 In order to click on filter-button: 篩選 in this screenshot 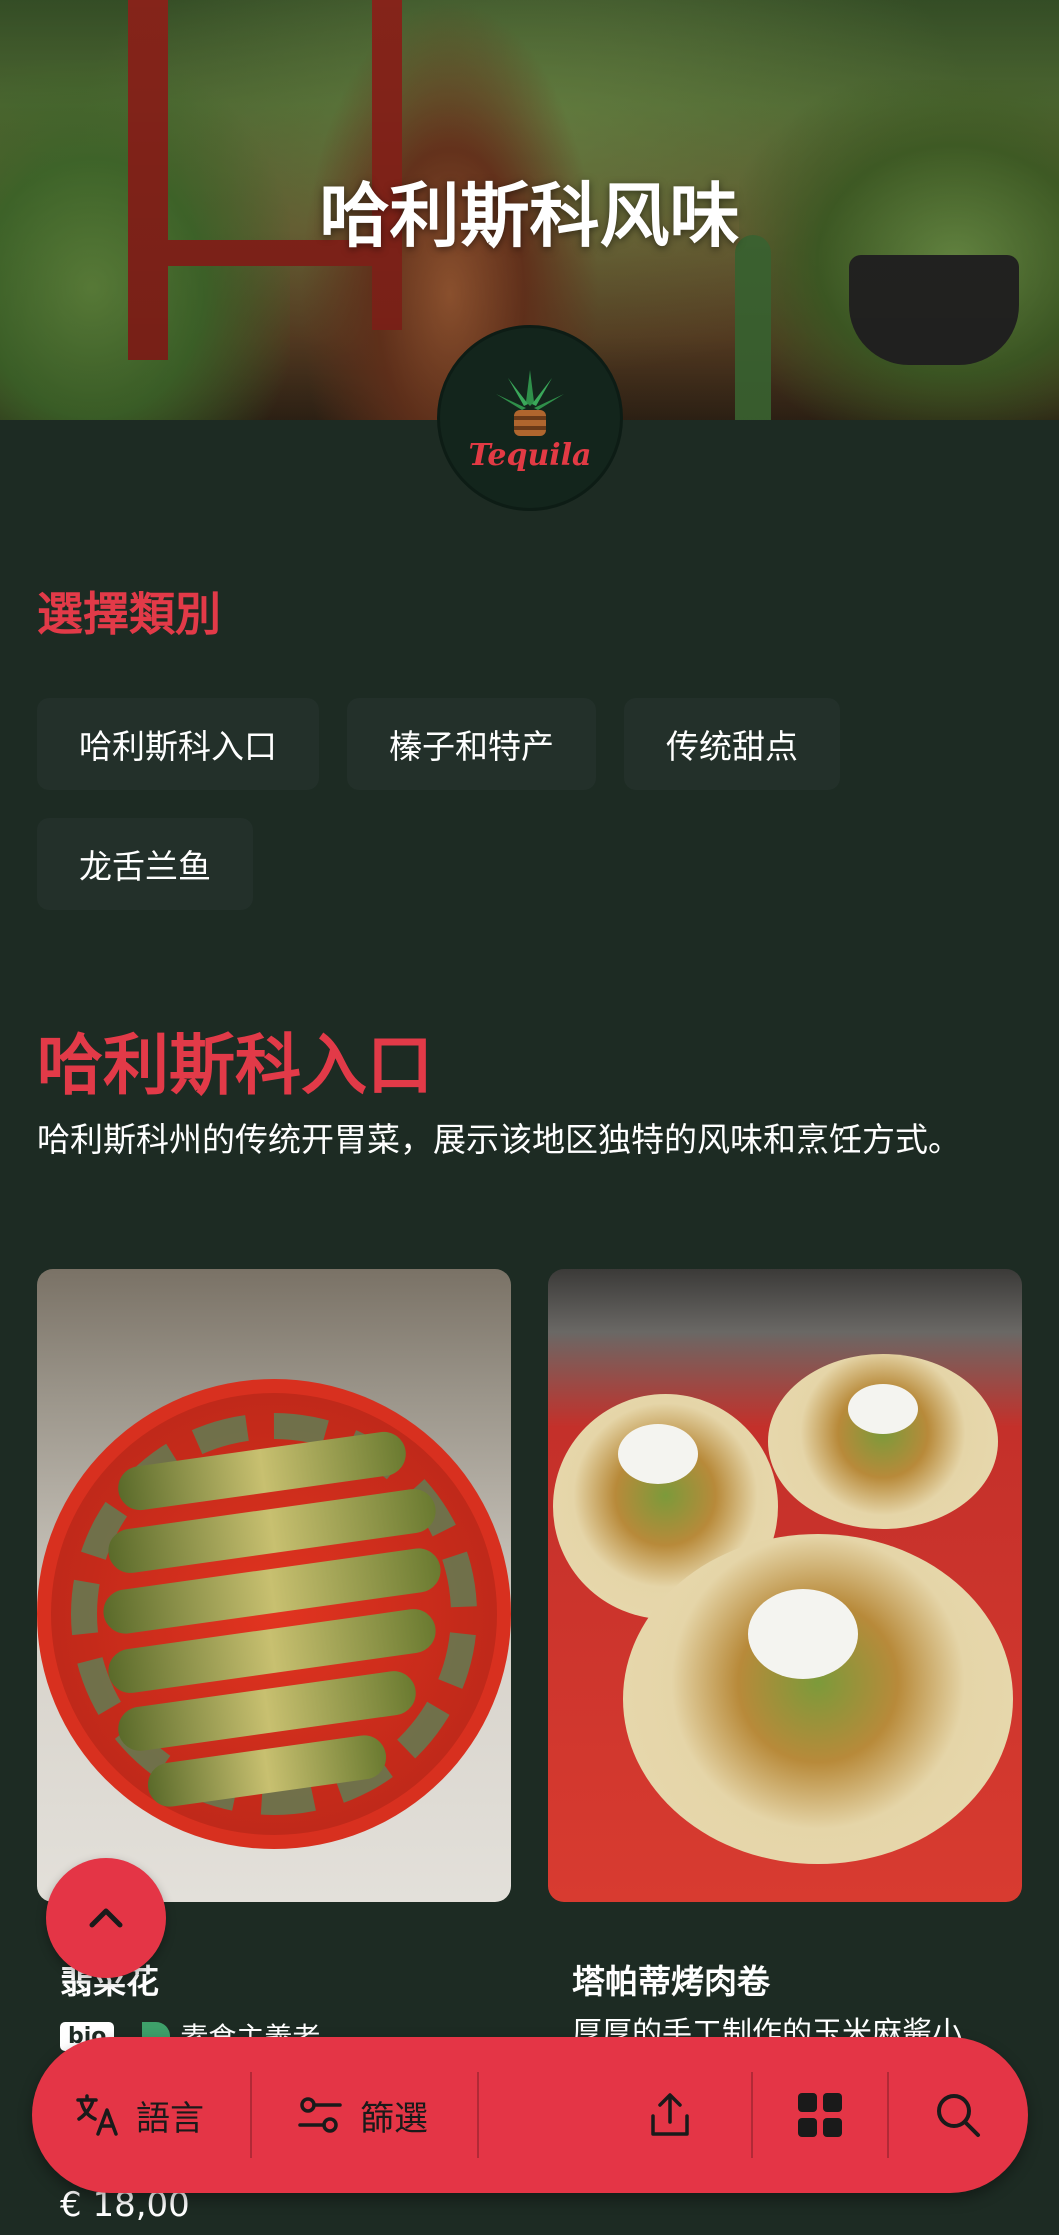, I will do `click(364, 2115)`.